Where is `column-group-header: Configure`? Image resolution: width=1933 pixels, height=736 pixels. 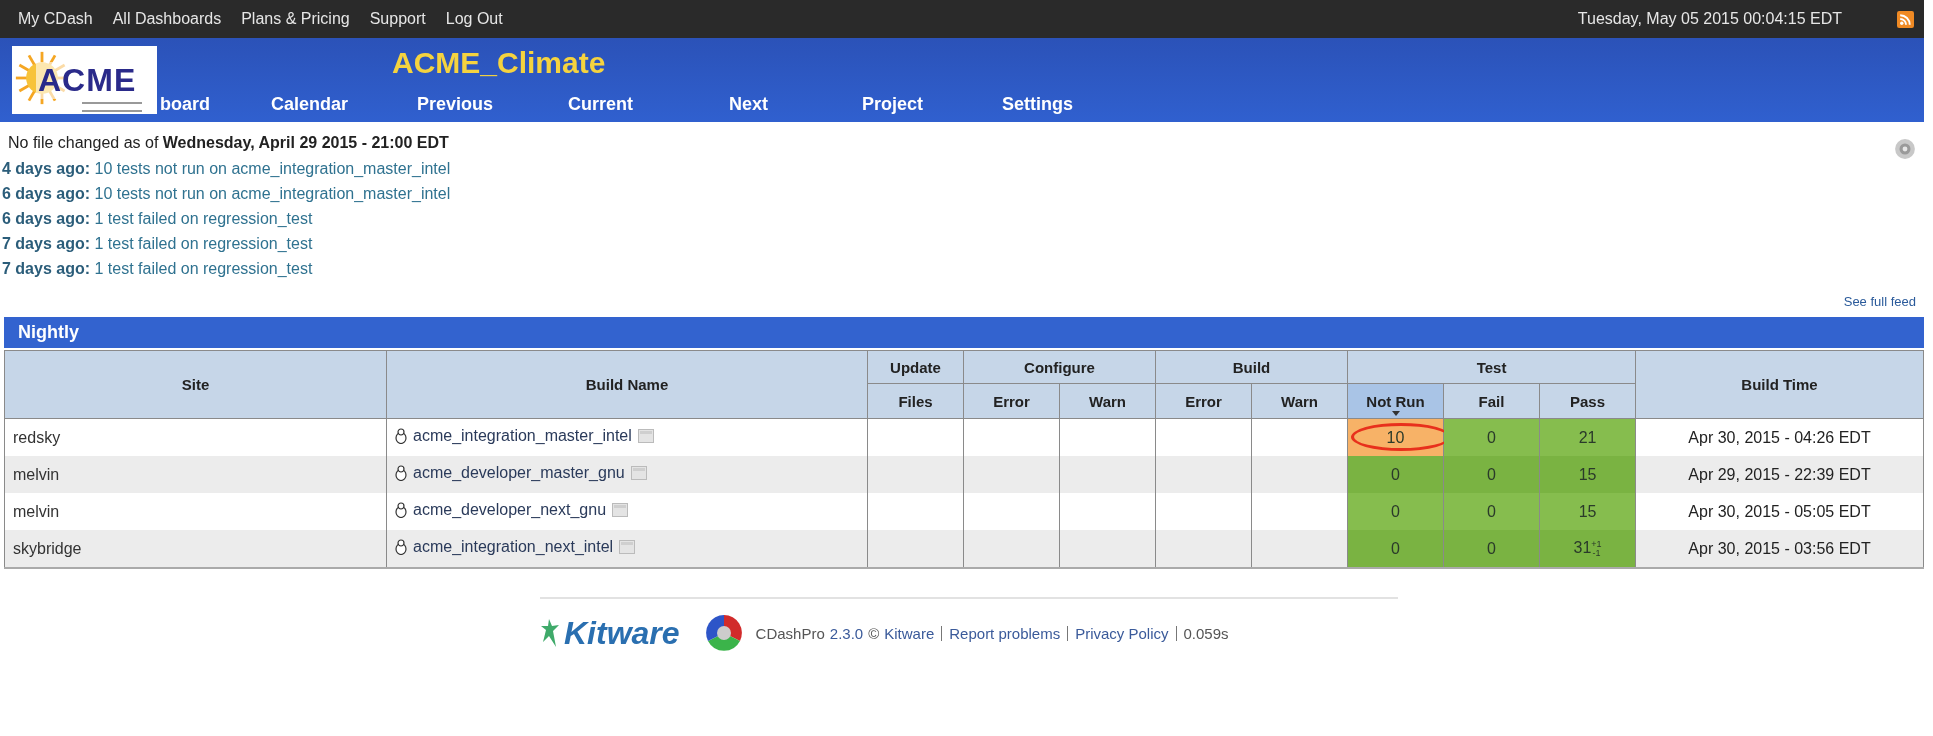 column-group-header: Configure is located at coordinates (1059, 367).